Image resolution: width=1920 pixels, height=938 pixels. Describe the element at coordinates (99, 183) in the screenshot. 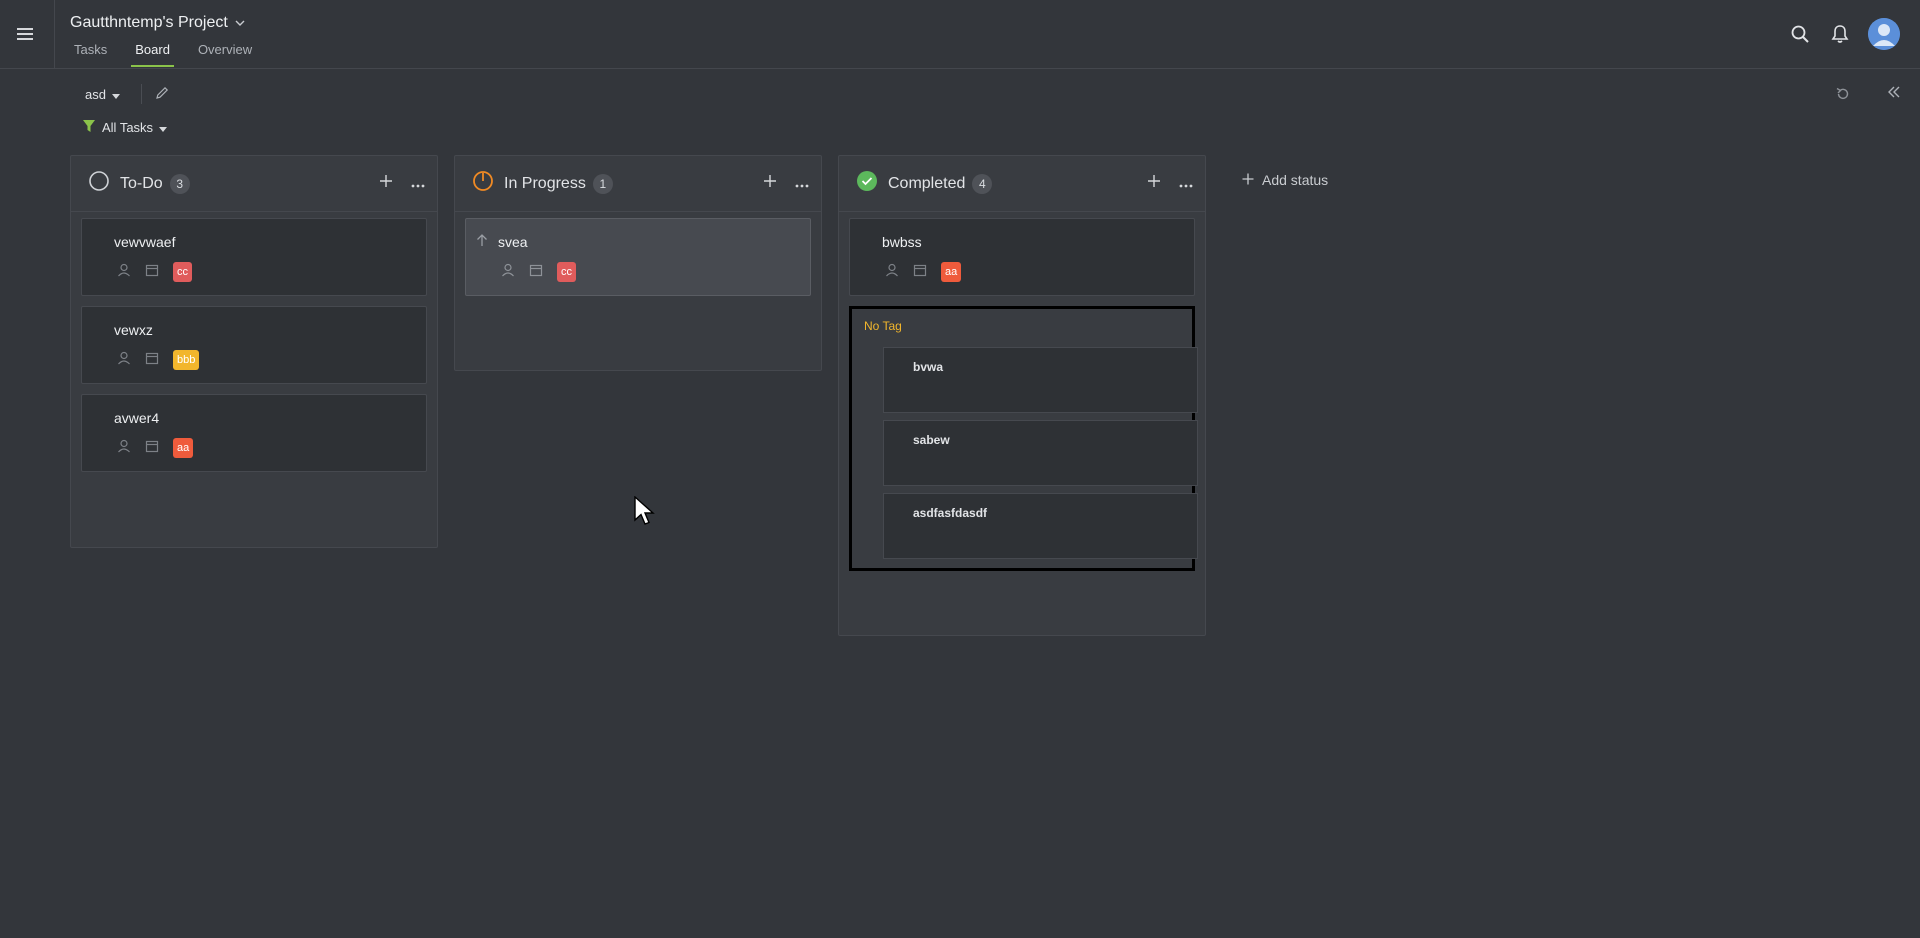

I see `status-circle-icon` at that location.